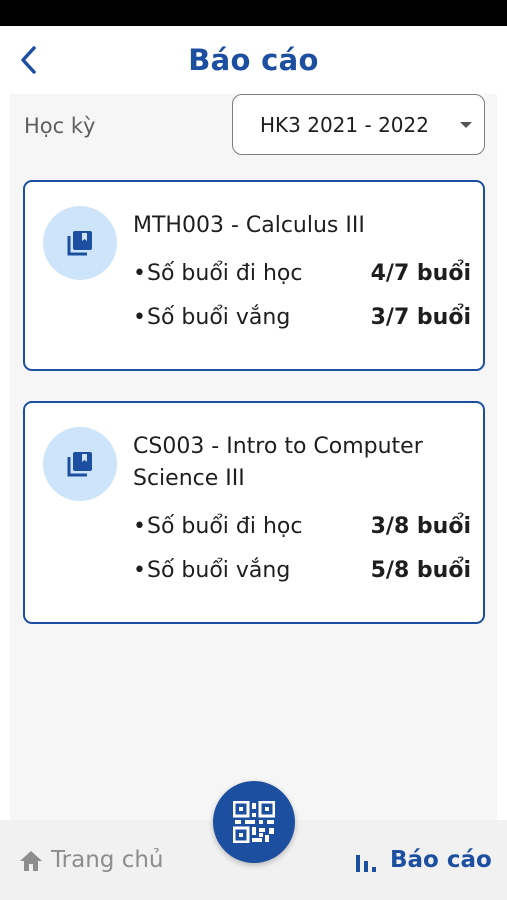  What do you see at coordinates (107, 860) in the screenshot?
I see `nav-home-label: Trang chủ` at bounding box center [107, 860].